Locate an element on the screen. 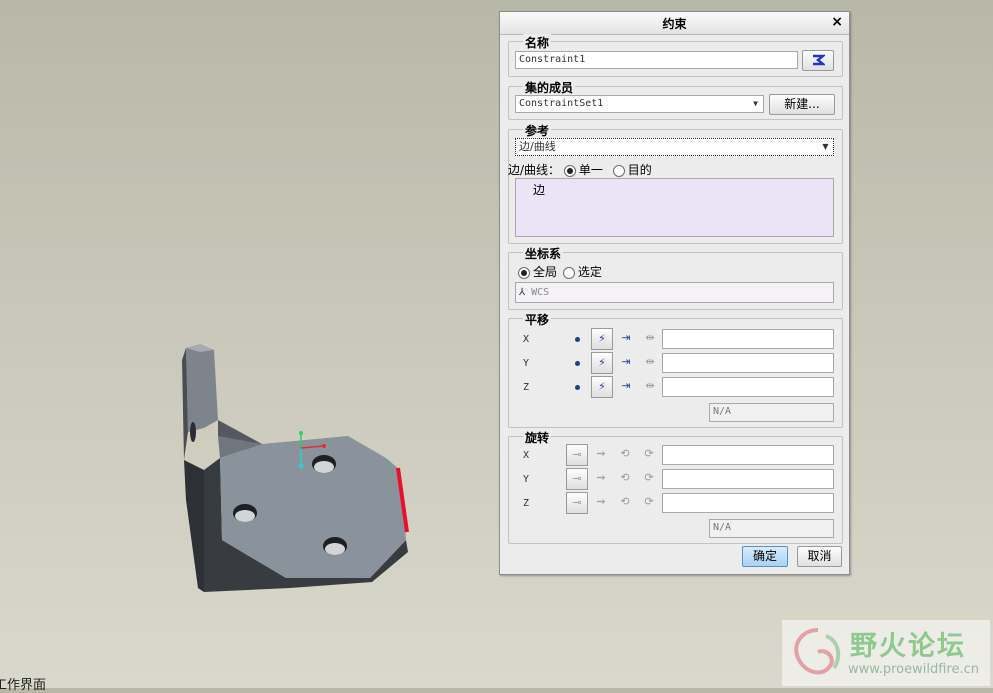  watermark-url: www.proewildfire.cn is located at coordinates (913, 669).